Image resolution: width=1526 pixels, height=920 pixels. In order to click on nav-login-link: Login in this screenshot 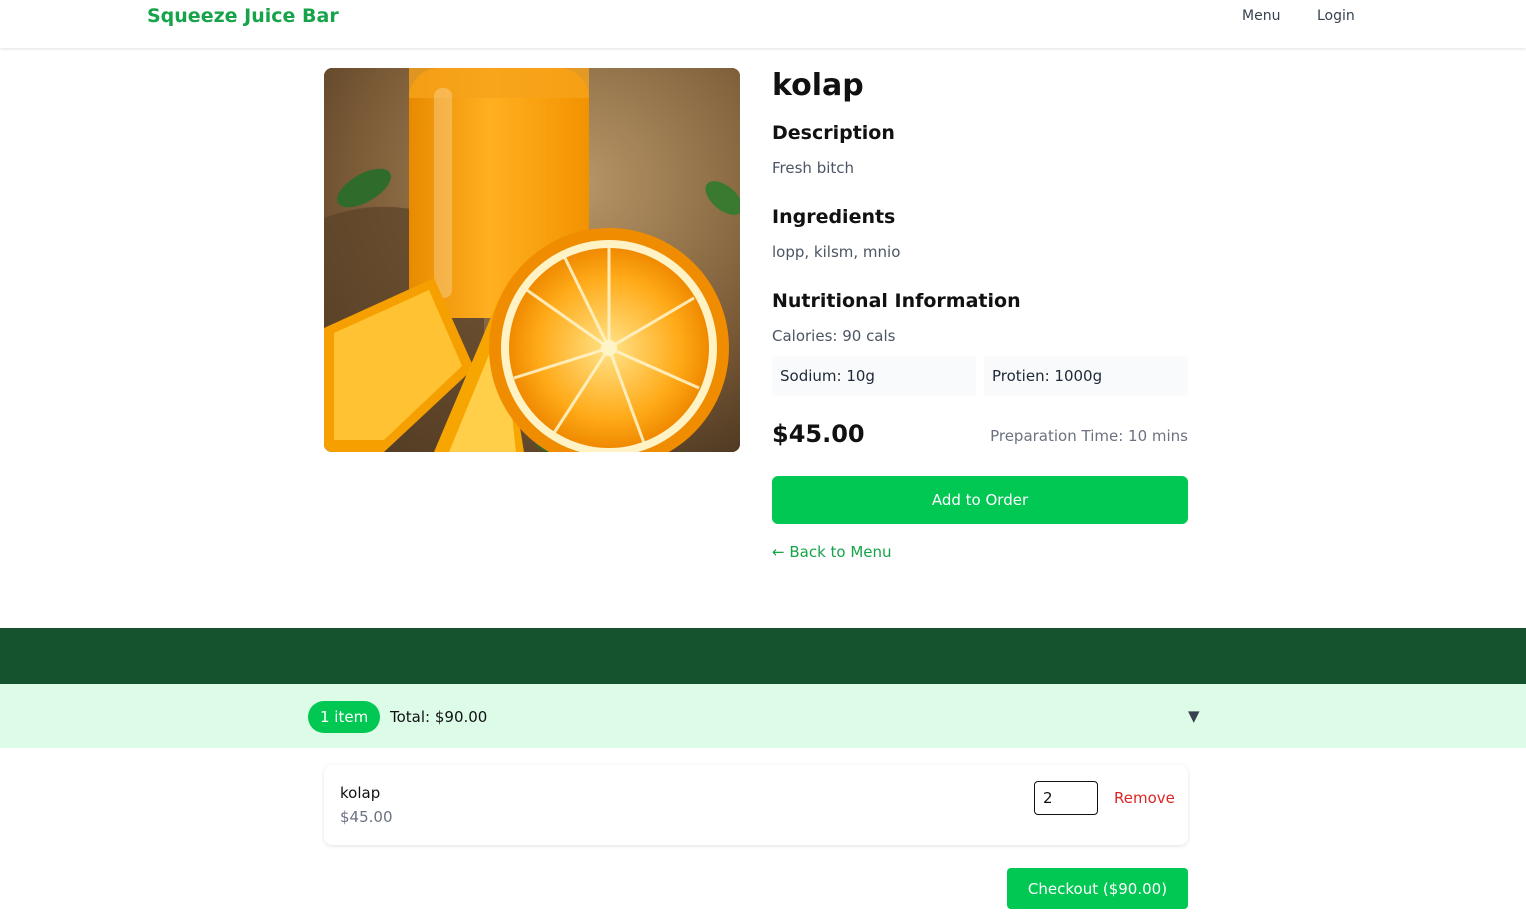, I will do `click(1336, 16)`.